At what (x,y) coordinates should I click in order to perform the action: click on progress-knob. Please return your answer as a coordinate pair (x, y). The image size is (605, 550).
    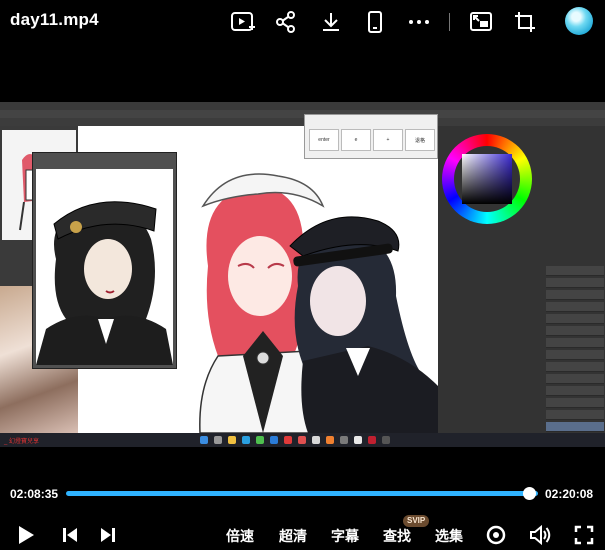
    Looking at the image, I should click on (529, 493).